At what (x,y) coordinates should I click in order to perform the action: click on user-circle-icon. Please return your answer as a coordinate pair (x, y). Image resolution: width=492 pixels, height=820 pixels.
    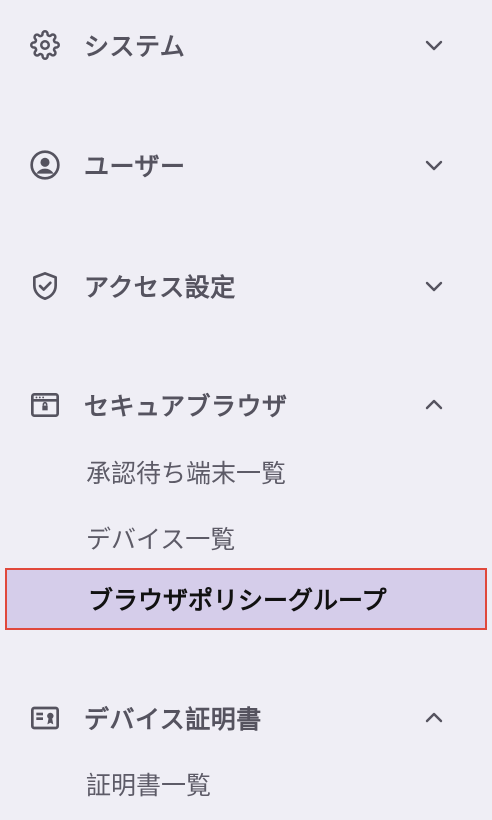
    Looking at the image, I should click on (45, 165).